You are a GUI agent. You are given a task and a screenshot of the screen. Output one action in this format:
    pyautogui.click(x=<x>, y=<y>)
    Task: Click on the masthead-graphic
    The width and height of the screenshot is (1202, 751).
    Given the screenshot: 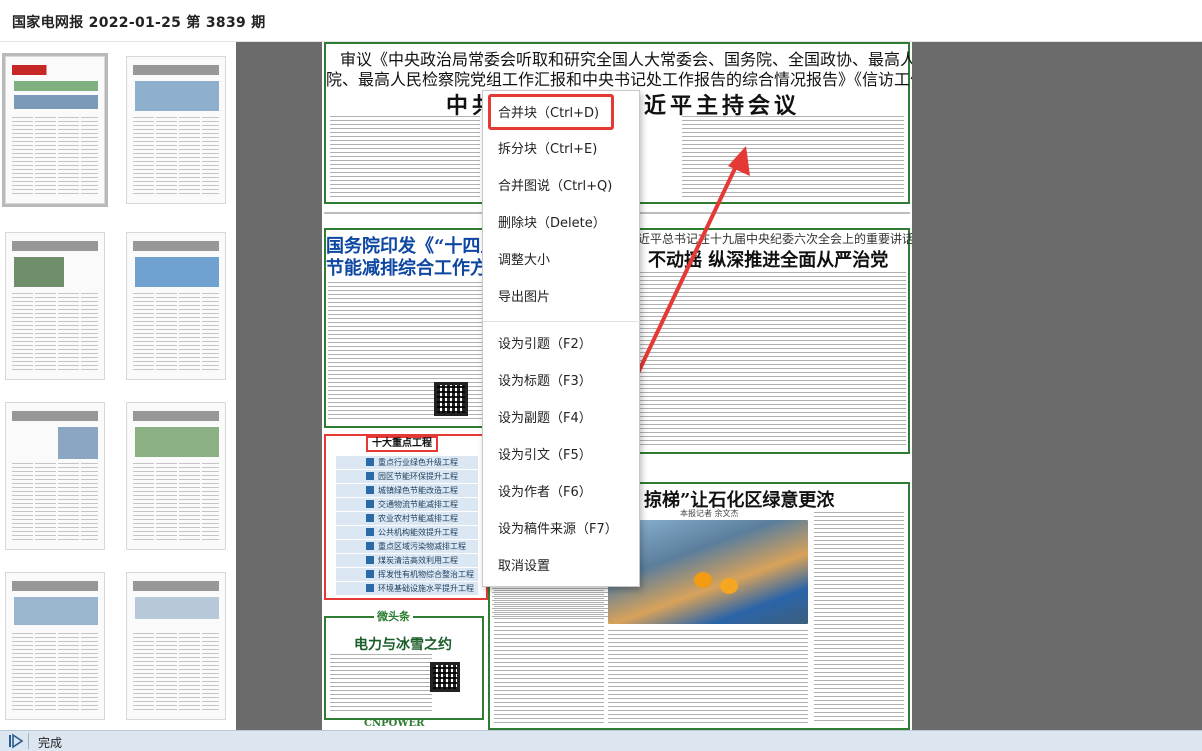 What is the action you would take?
    pyautogui.click(x=55, y=70)
    